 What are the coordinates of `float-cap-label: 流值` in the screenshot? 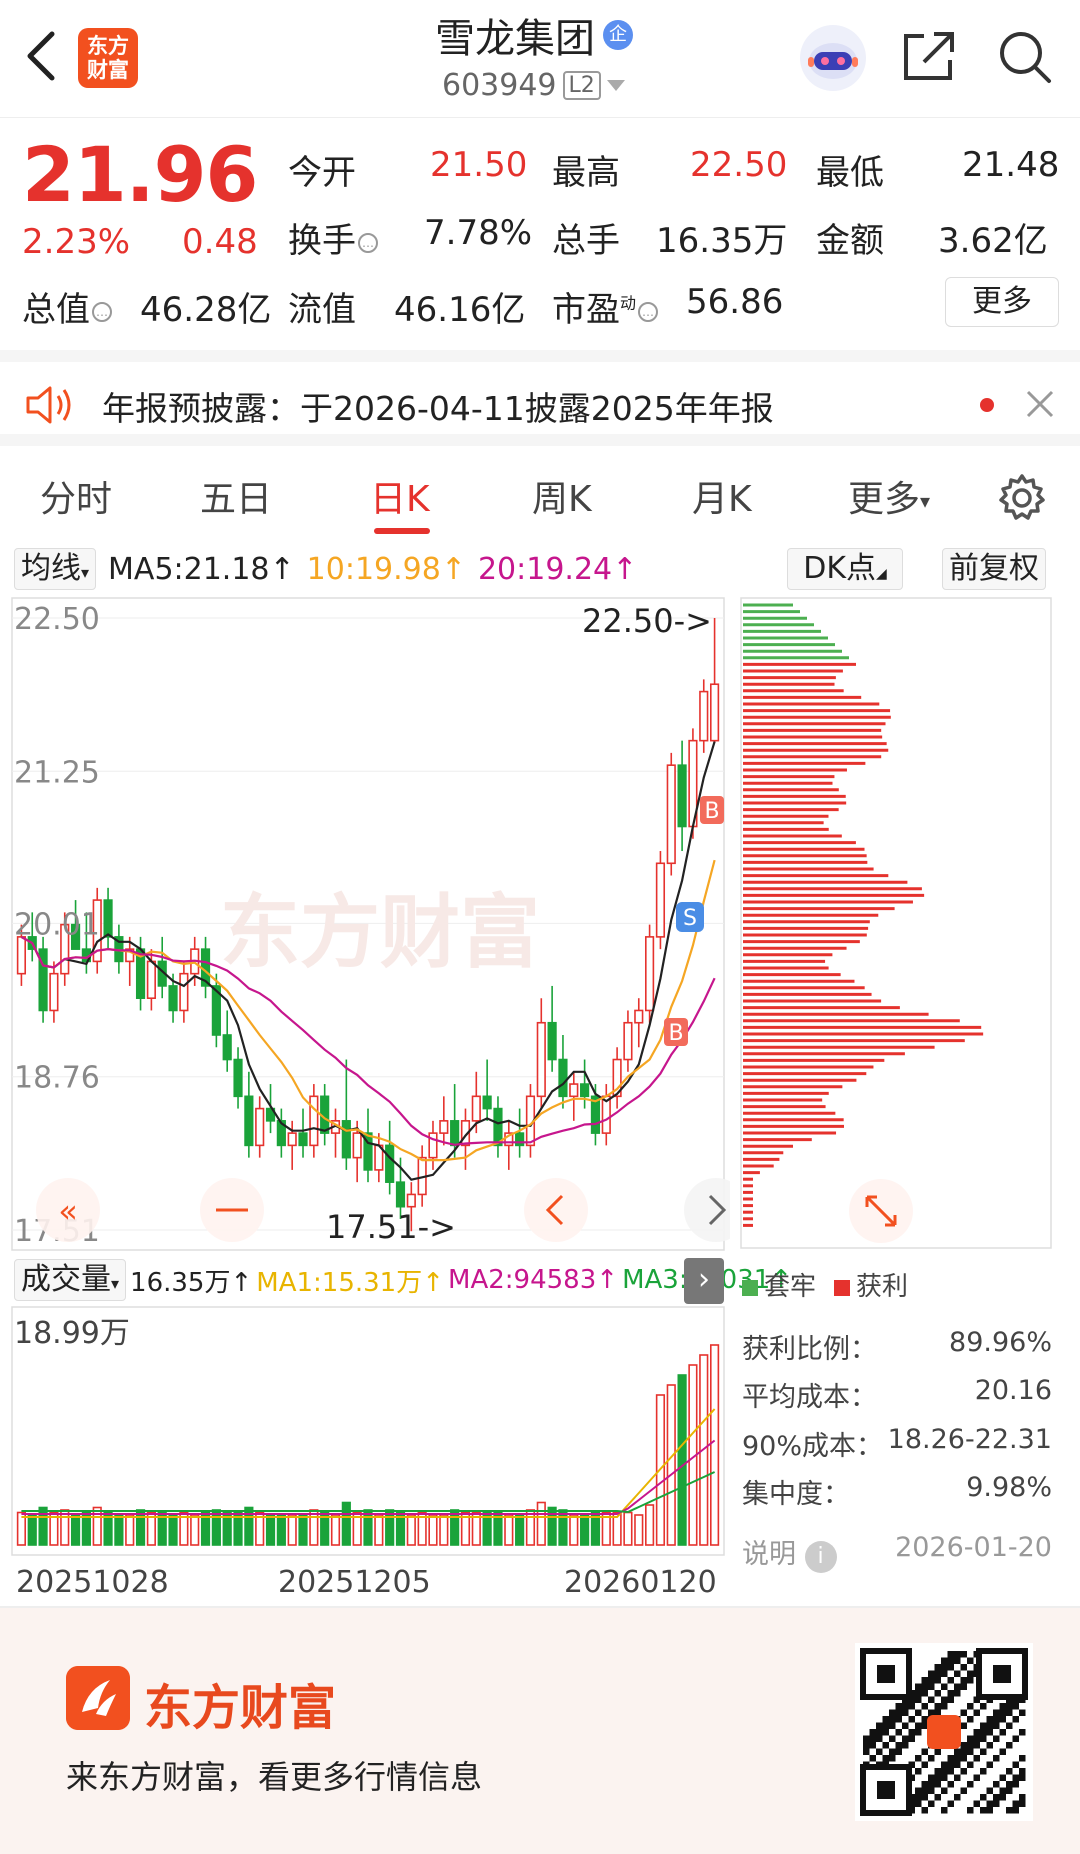 It's located at (322, 310).